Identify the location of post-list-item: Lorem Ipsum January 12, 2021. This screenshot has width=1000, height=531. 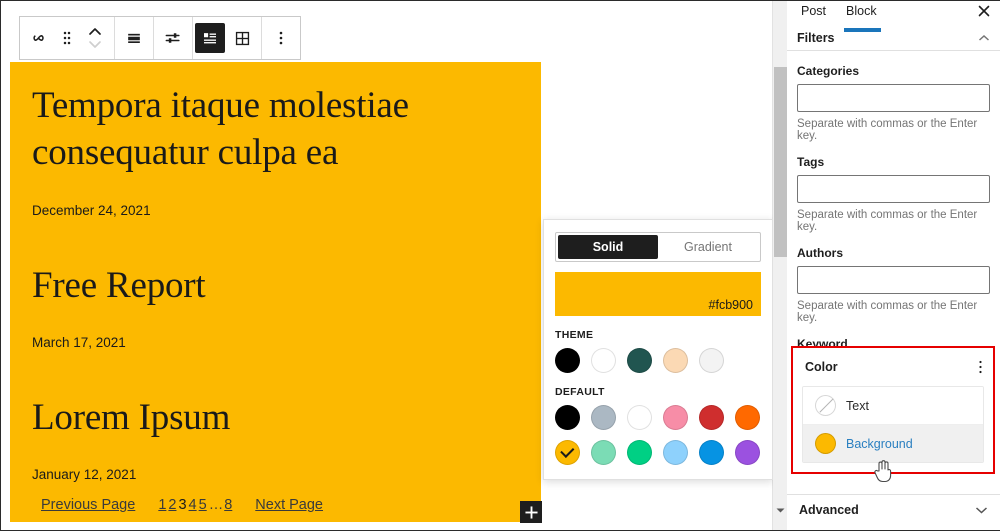
(275, 438).